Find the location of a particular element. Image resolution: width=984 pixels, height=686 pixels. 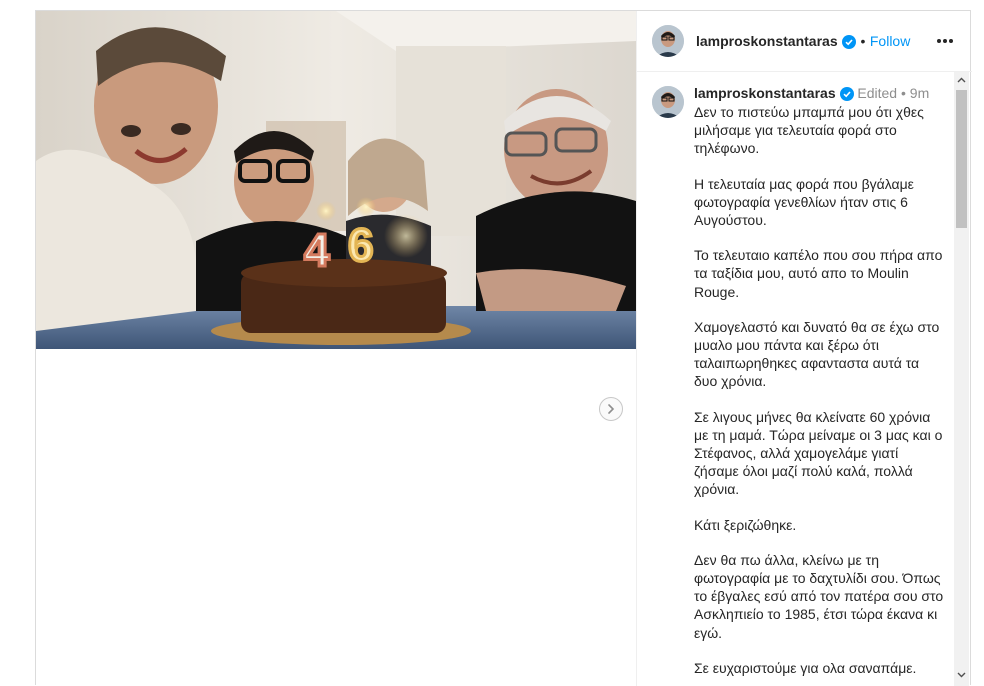

header-username: lamproskonstantaras is located at coordinates (767, 41).